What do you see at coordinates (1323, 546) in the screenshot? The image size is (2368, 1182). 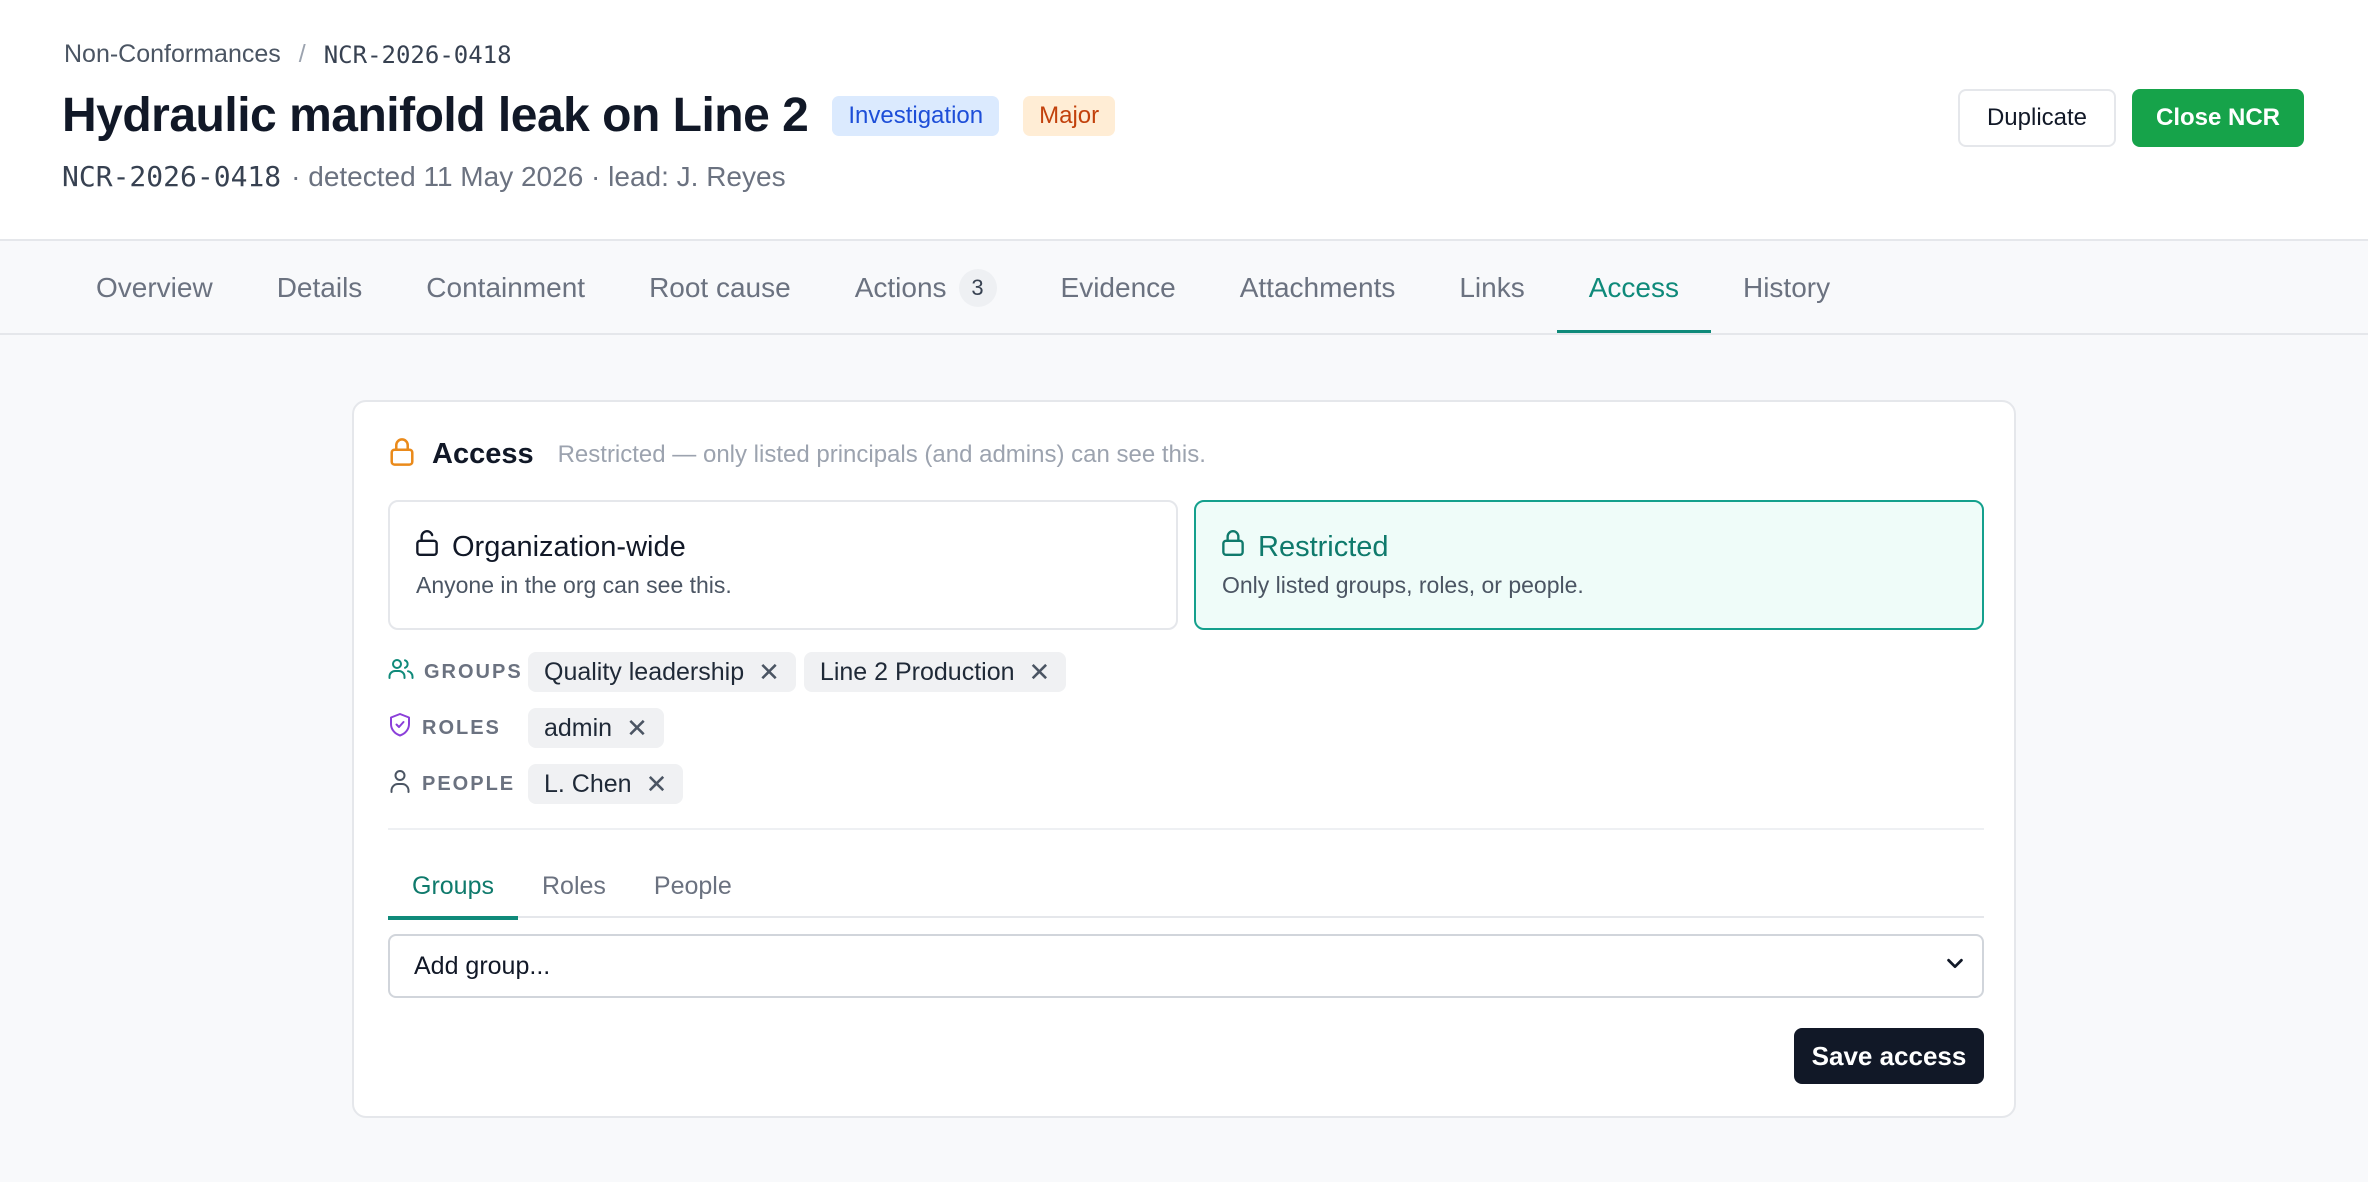 I see `option-title: Restricted` at bounding box center [1323, 546].